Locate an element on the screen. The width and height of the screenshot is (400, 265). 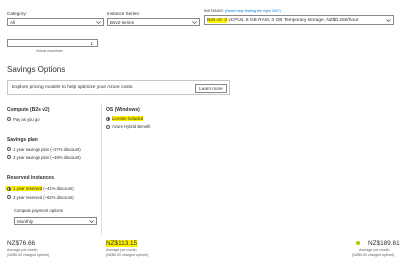
savings-plan-1yr-radio is located at coordinates (9, 149).